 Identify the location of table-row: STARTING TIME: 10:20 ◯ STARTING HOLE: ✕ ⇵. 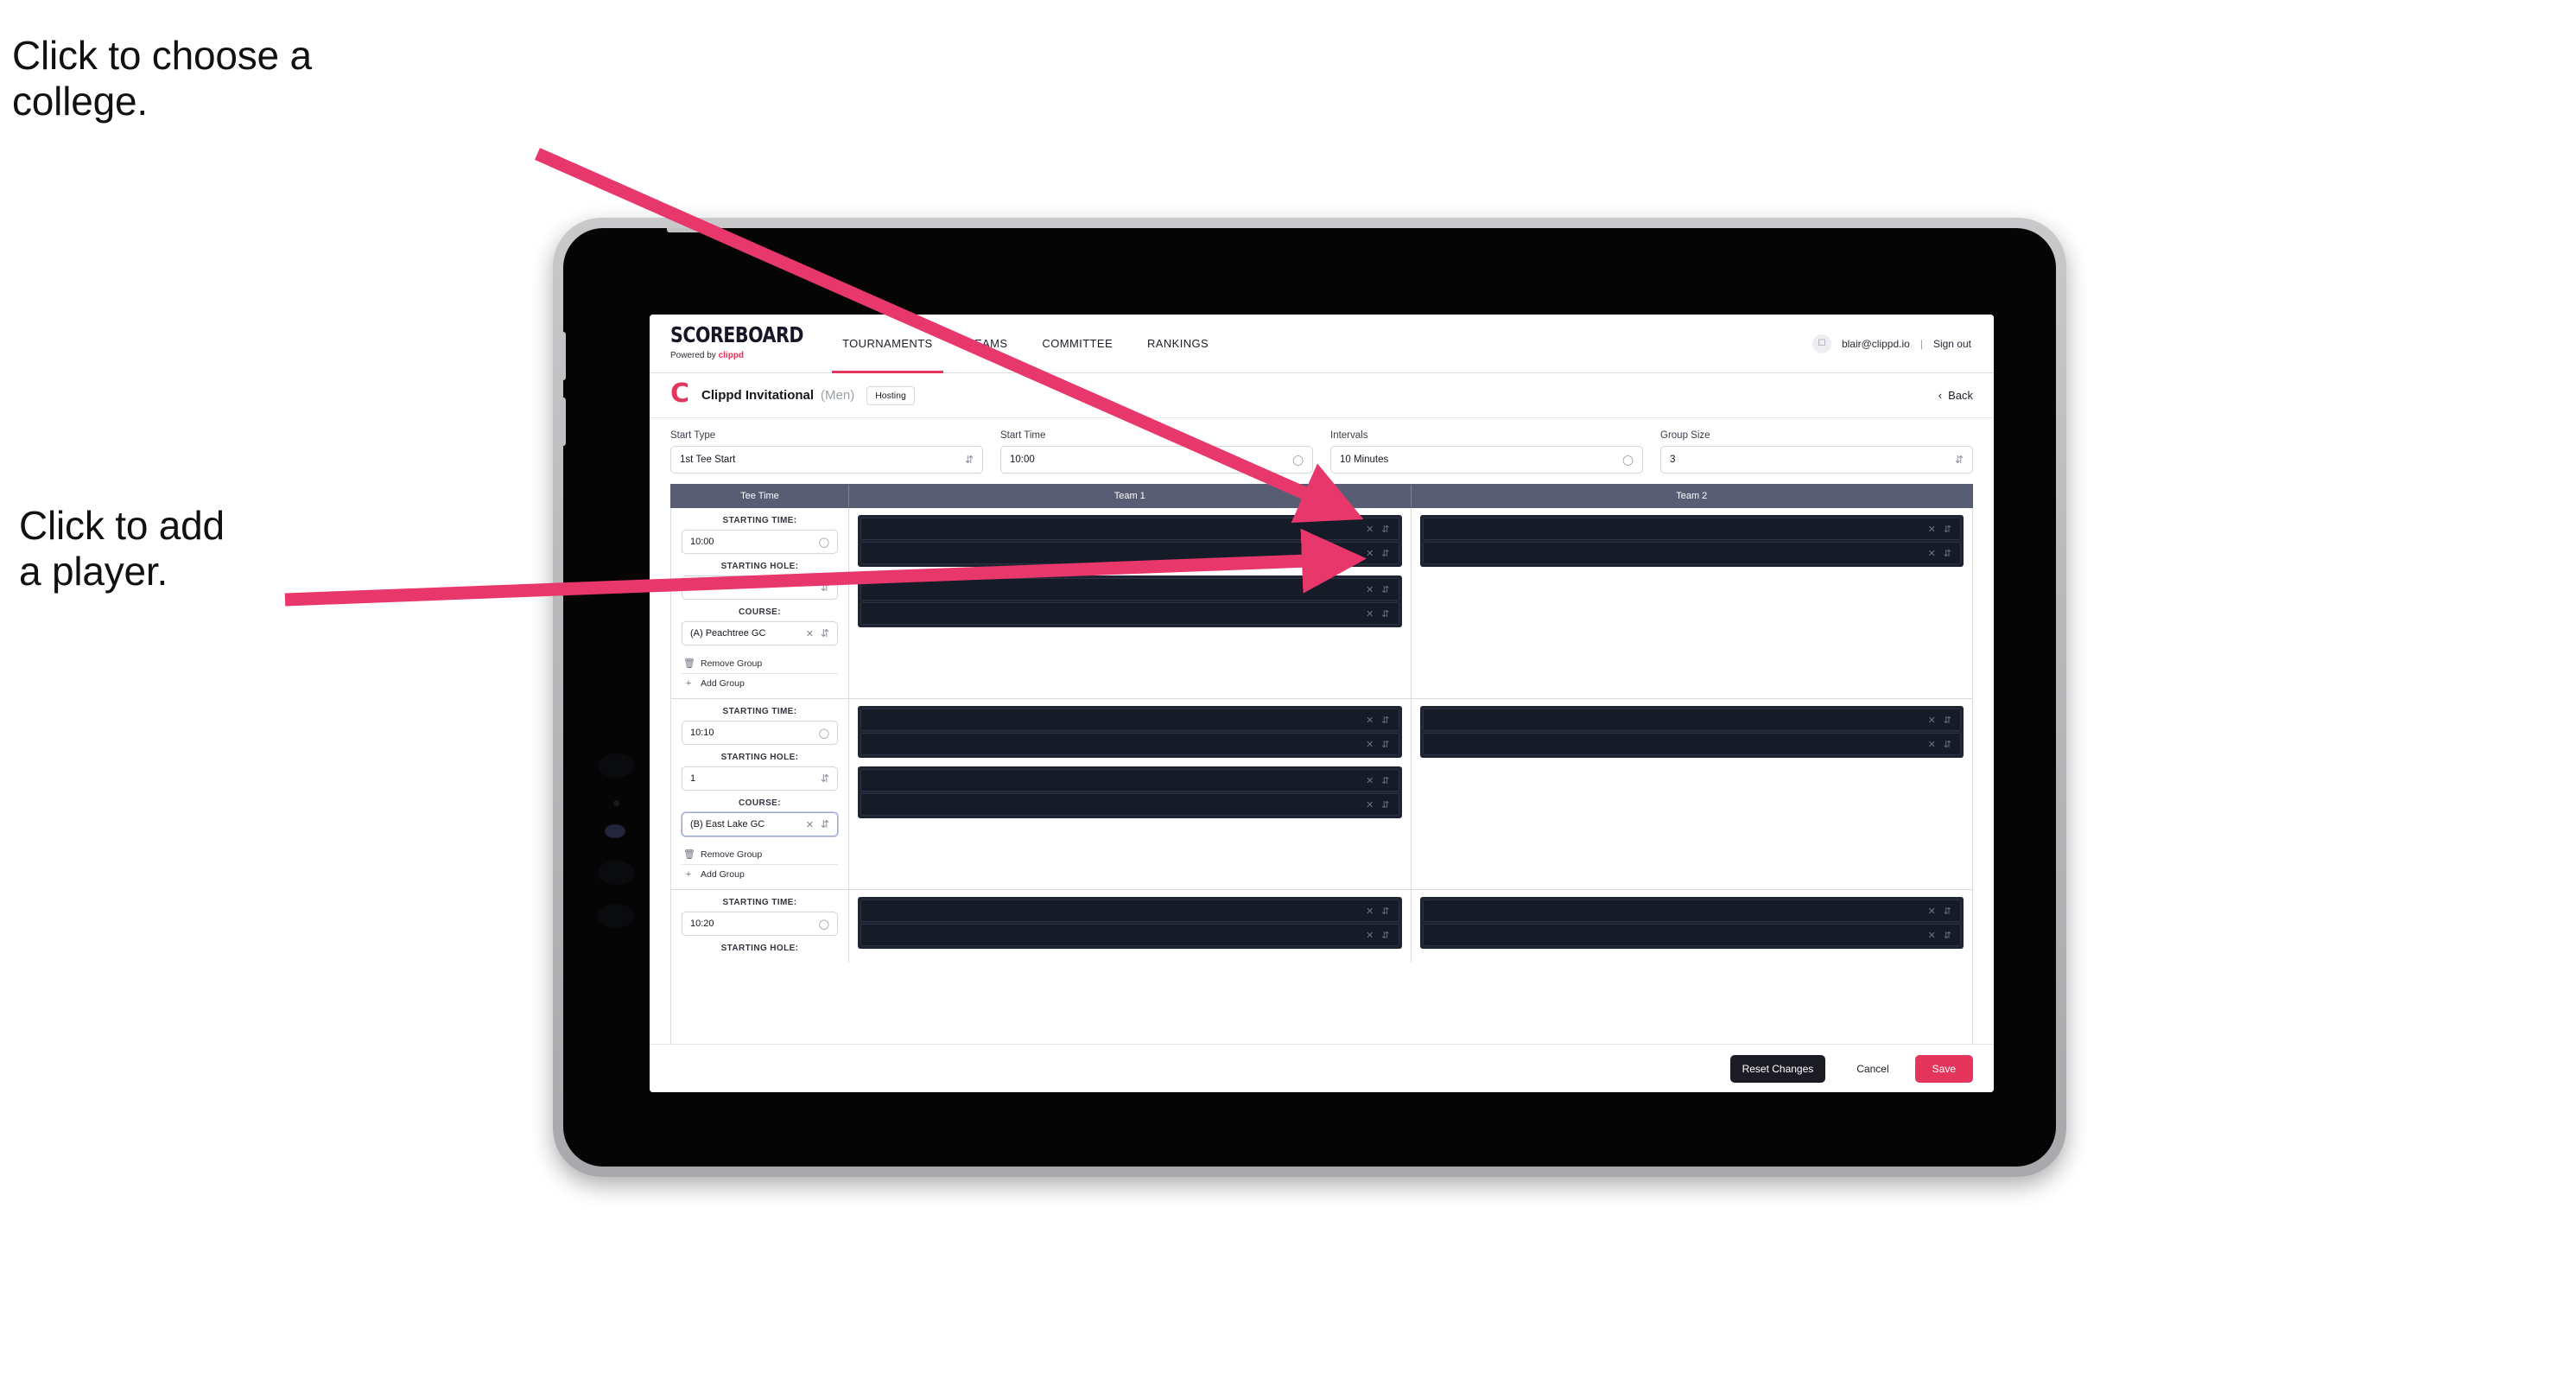
(1321, 926).